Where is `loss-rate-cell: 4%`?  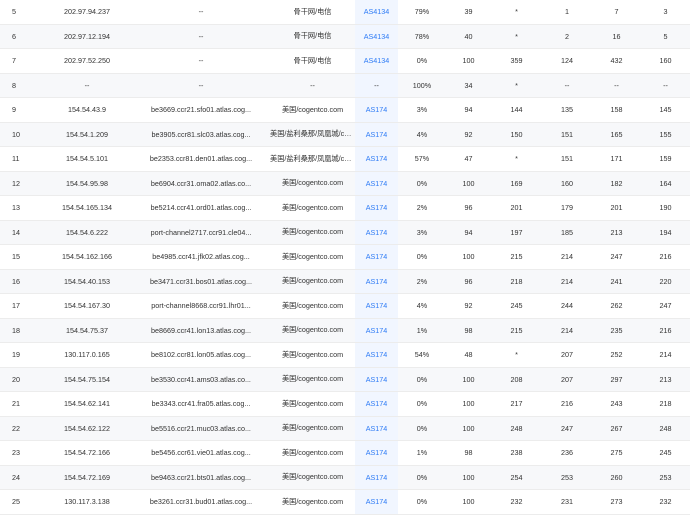 loss-rate-cell: 4% is located at coordinates (422, 306).